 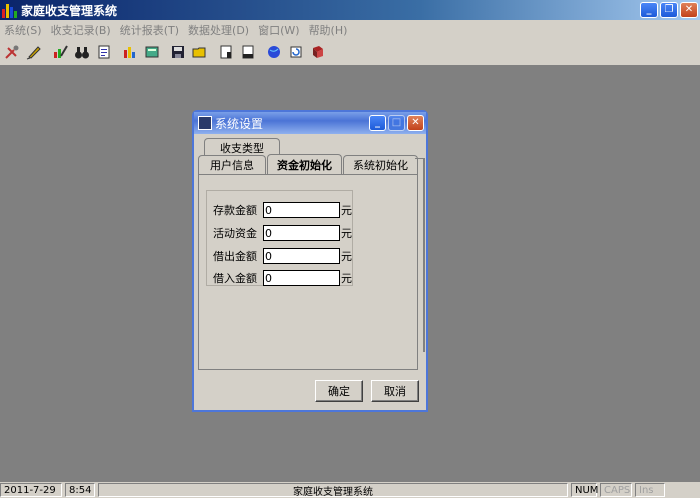 I want to click on lent-label: 借出金额, so click(x=235, y=256).